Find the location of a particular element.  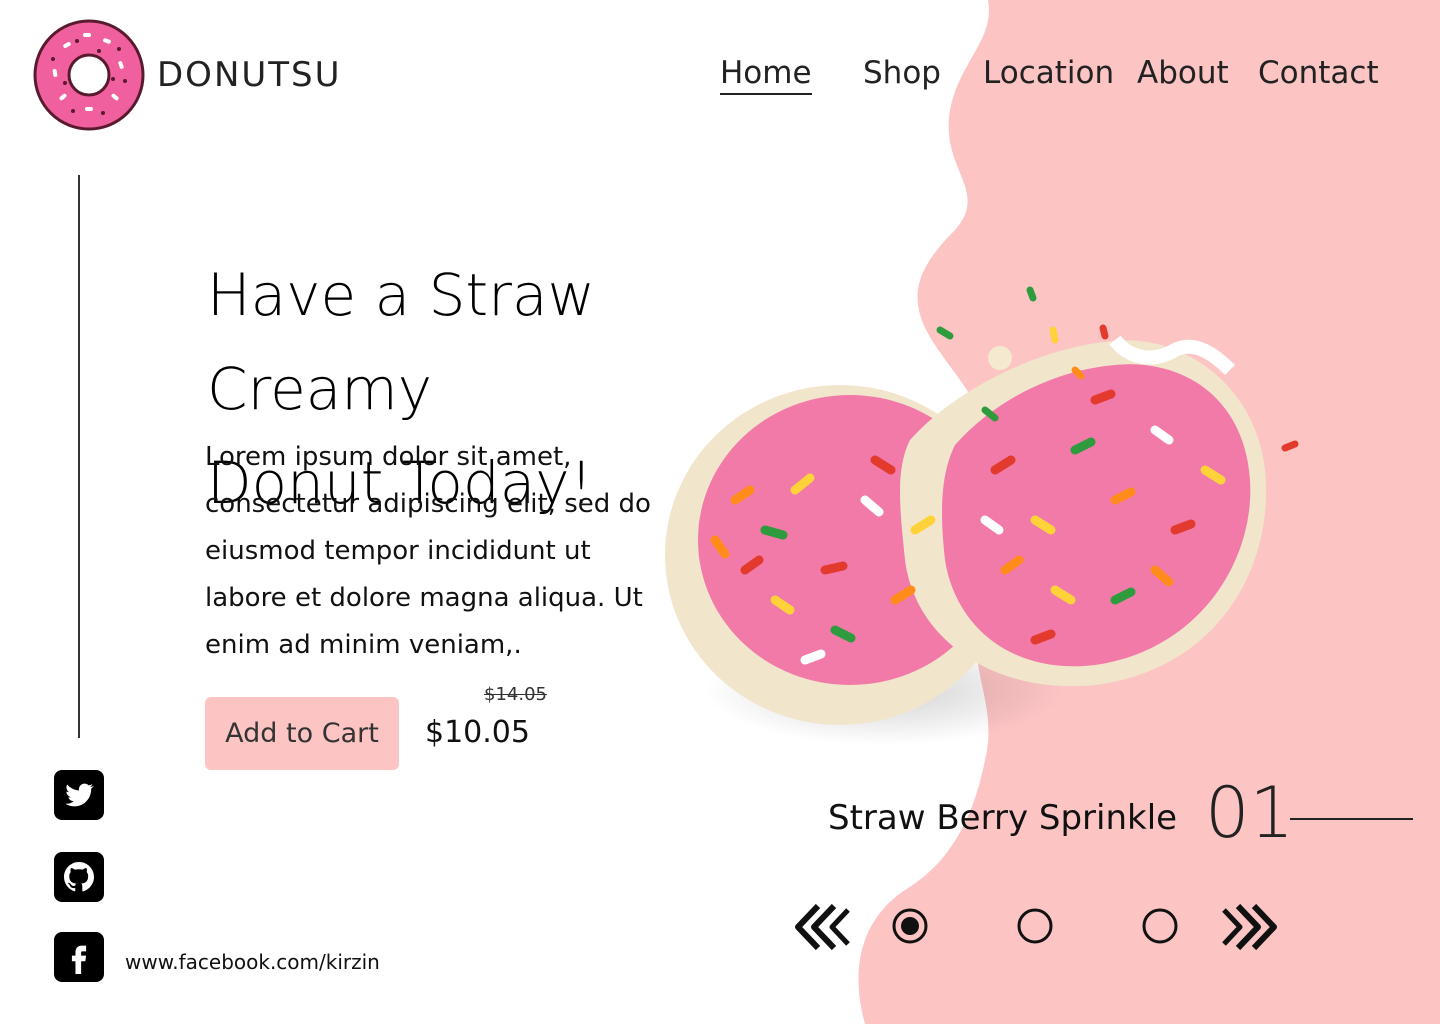

nav-location: Location is located at coordinates (1048, 73).